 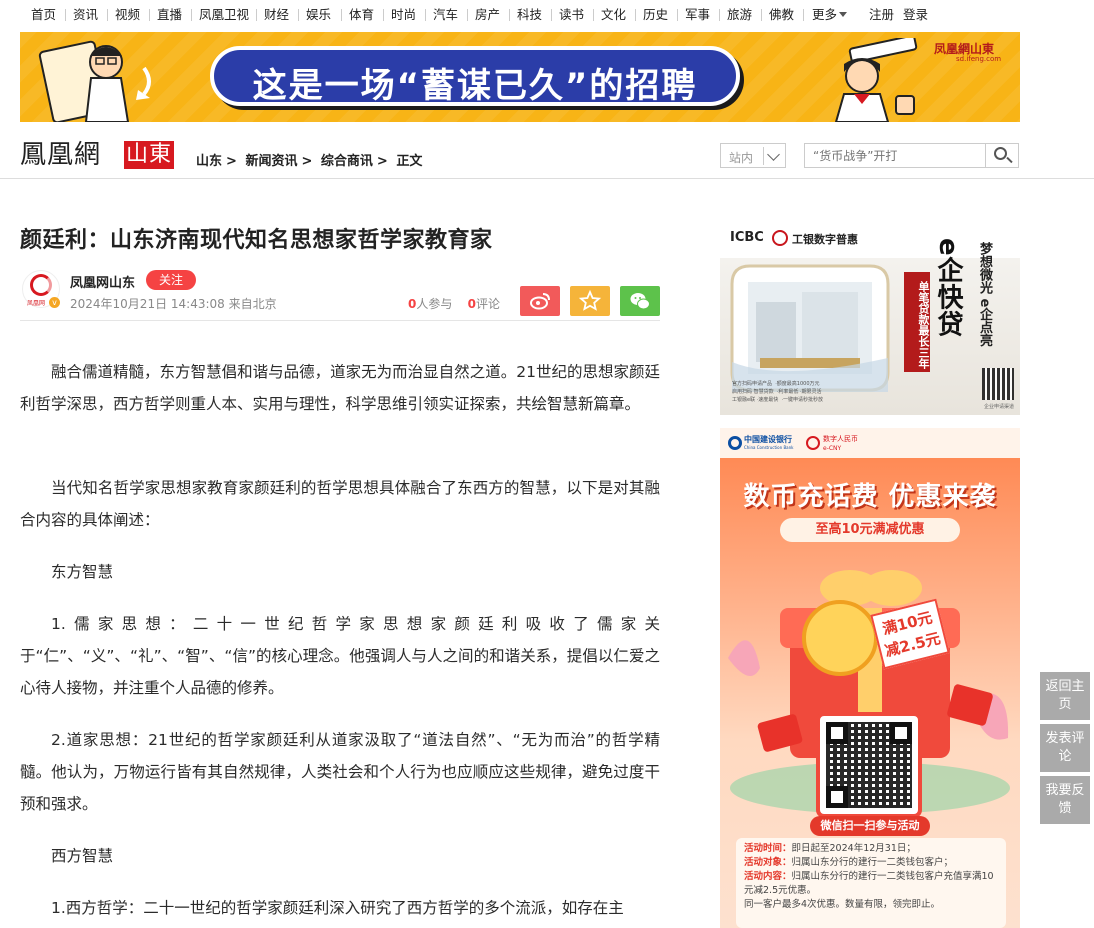 What do you see at coordinates (870, 530) in the screenshot?
I see `ad-subheadline: 至高10元满减优惠` at bounding box center [870, 530].